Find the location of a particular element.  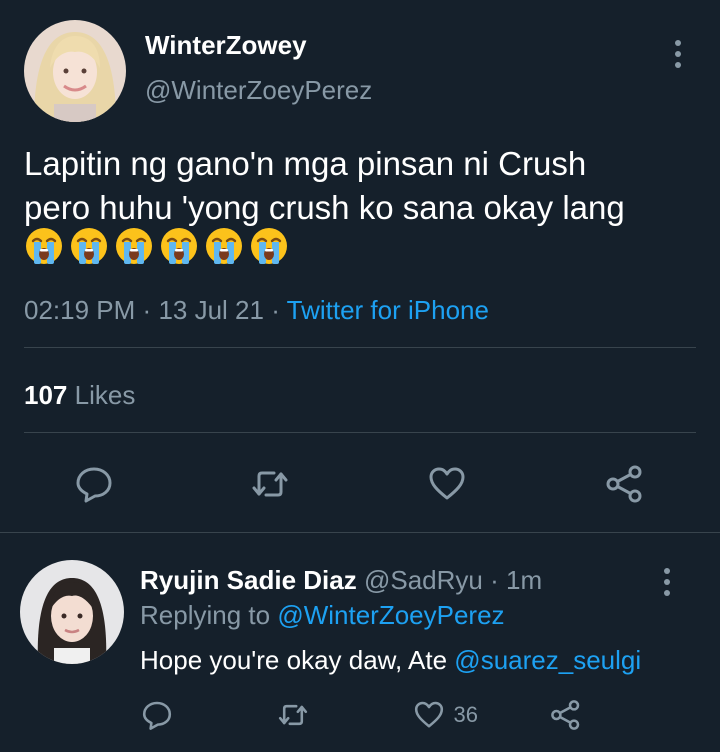

reply-handle: @SadRyu is located at coordinates (423, 580).